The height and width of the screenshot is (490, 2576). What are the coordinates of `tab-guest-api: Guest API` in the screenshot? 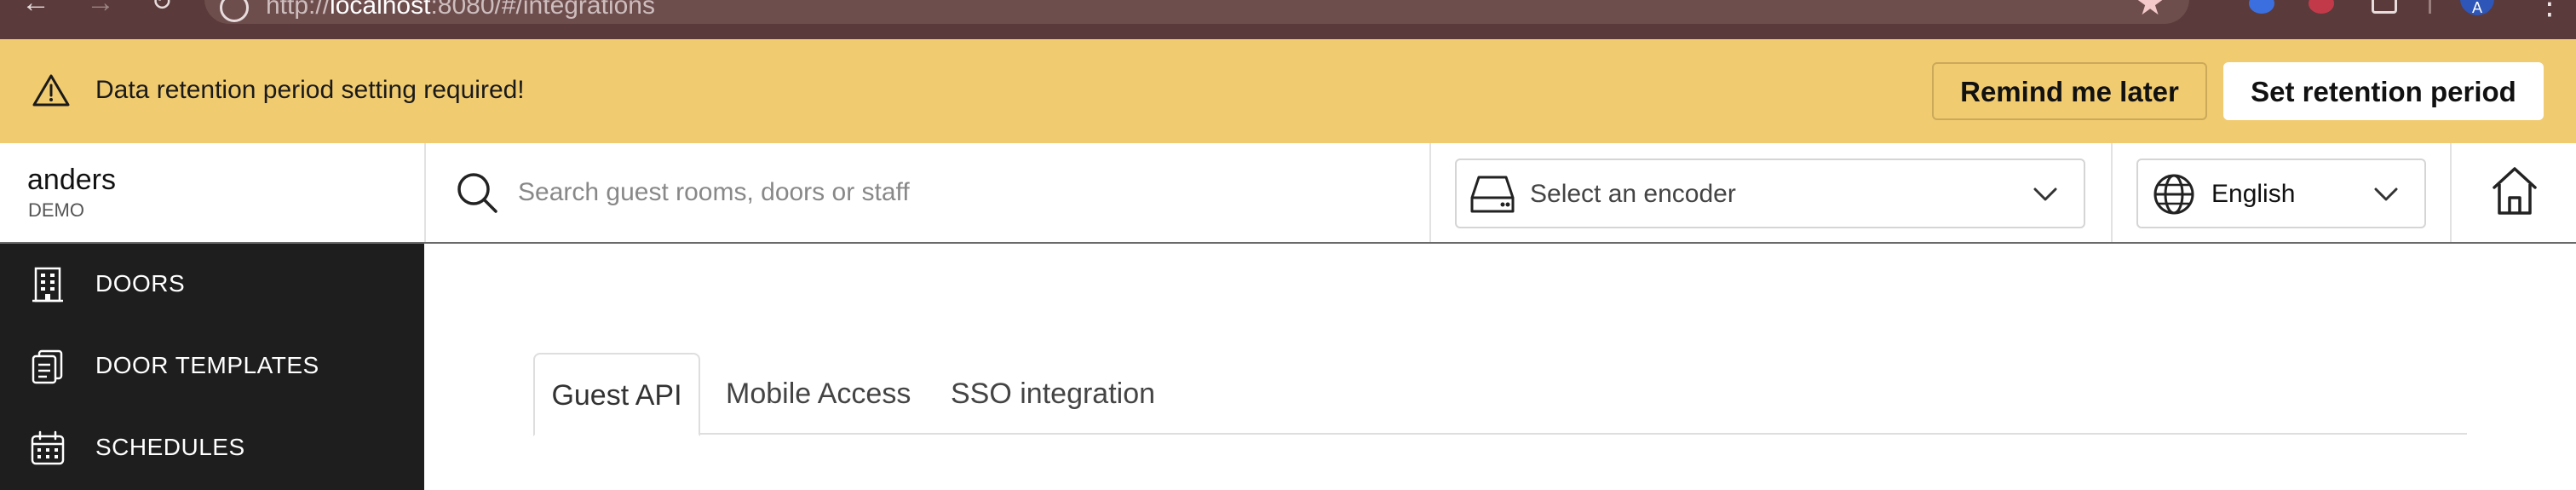 It's located at (616, 394).